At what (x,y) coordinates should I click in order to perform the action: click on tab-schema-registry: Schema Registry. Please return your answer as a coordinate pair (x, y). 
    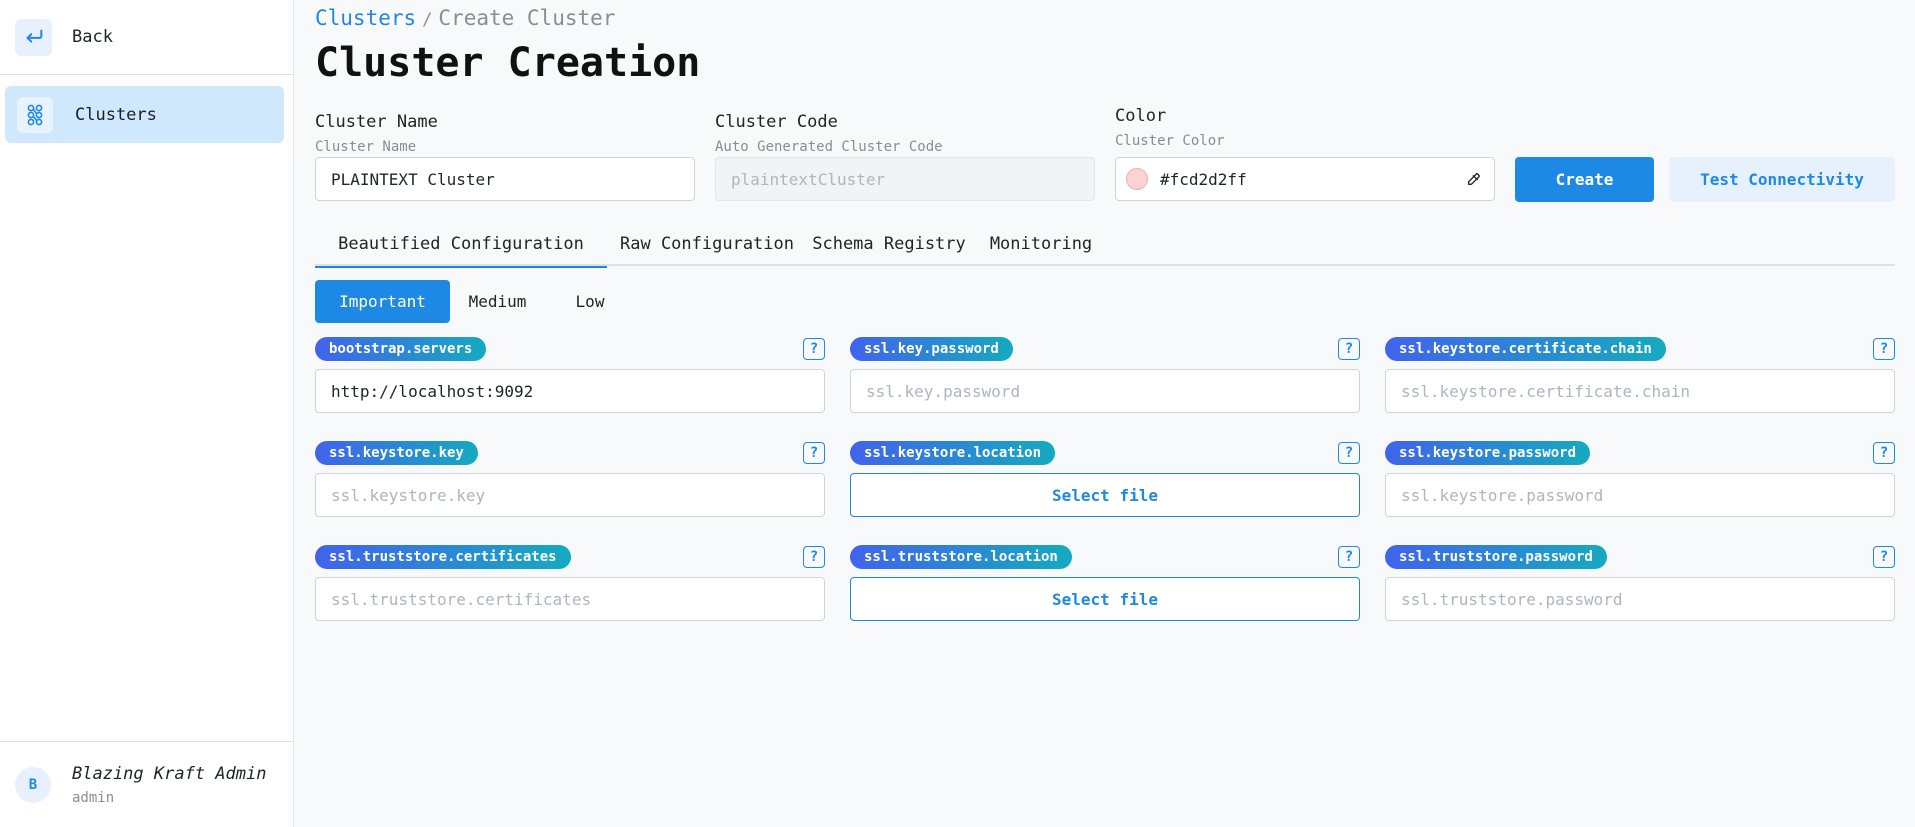
    Looking at the image, I should click on (889, 244).